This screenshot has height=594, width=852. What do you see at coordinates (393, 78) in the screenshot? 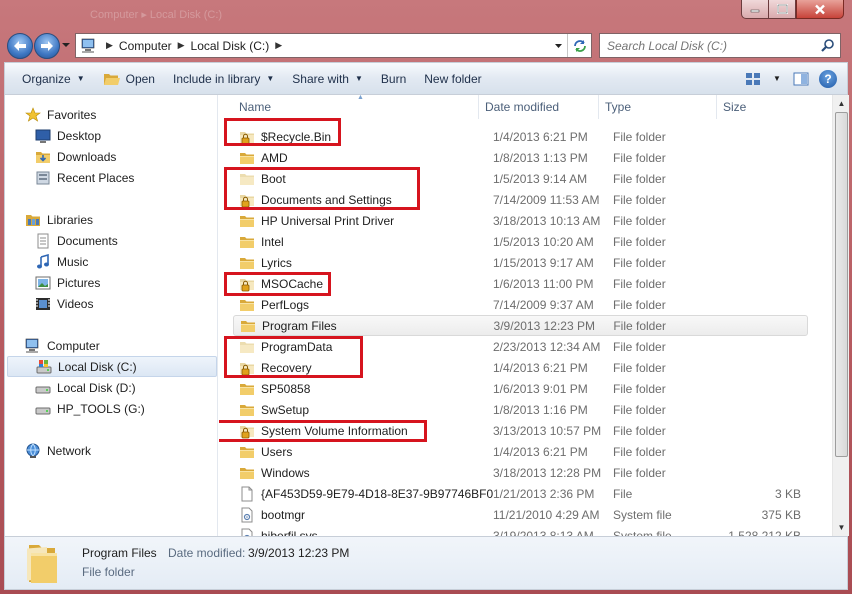
I see `burn-button: Burn` at bounding box center [393, 78].